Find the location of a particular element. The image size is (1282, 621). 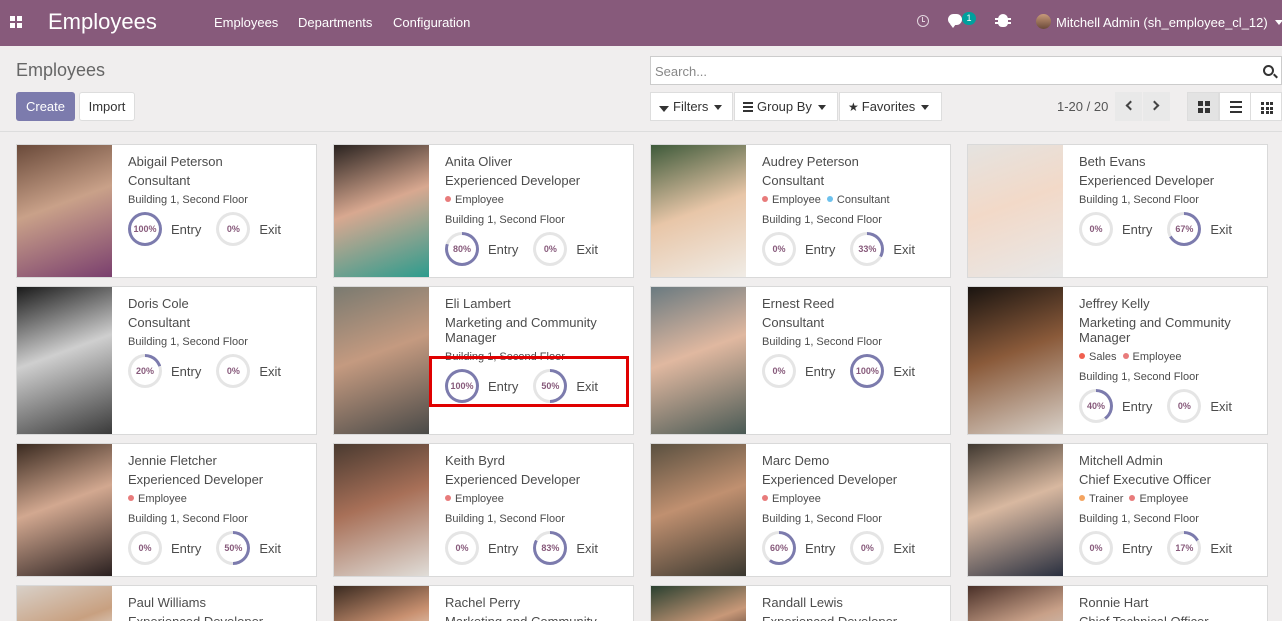

grid-icon is located at coordinates (1267, 108).